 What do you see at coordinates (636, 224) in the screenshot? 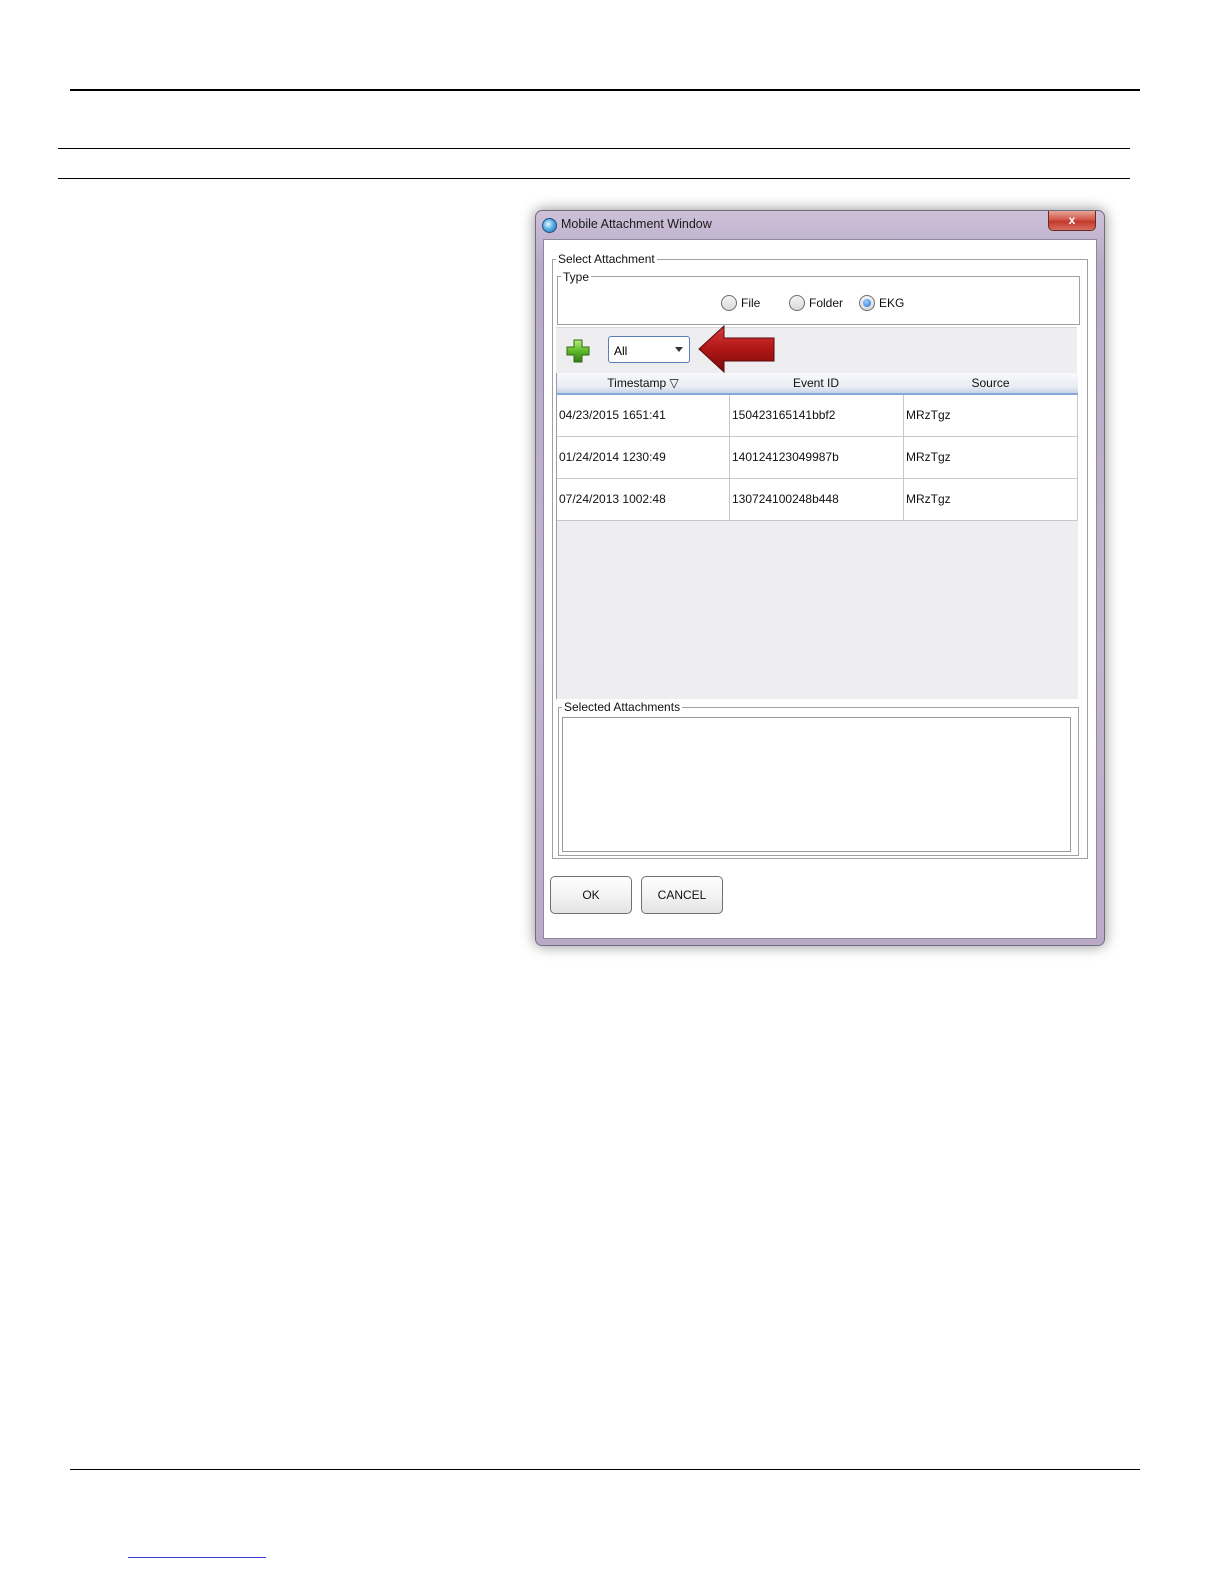
I see `window-title: Mobile Attachment Window` at bounding box center [636, 224].